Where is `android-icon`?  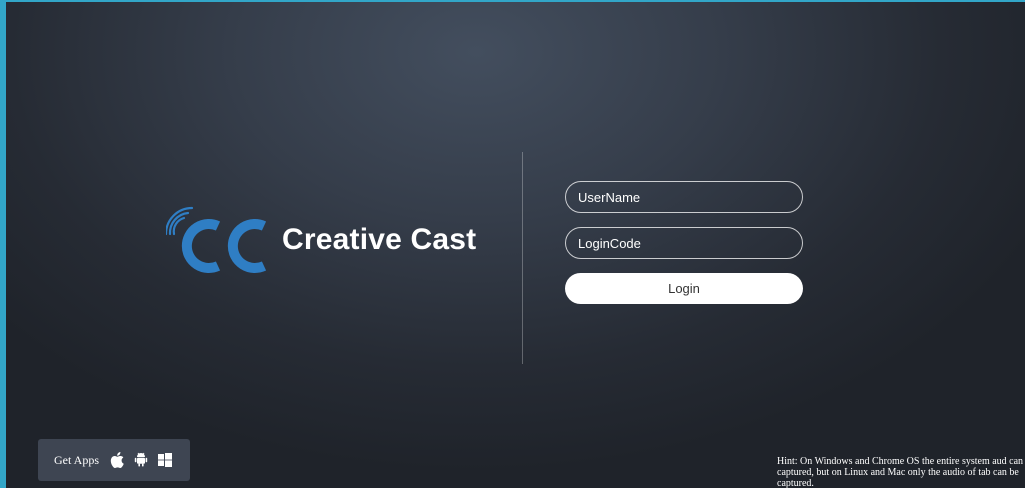
android-icon is located at coordinates (141, 460).